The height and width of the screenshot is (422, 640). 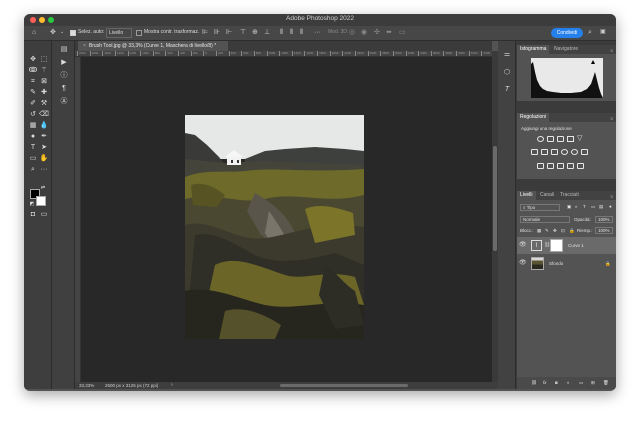 I want to click on share-button: Condividi, so click(x=567, y=33).